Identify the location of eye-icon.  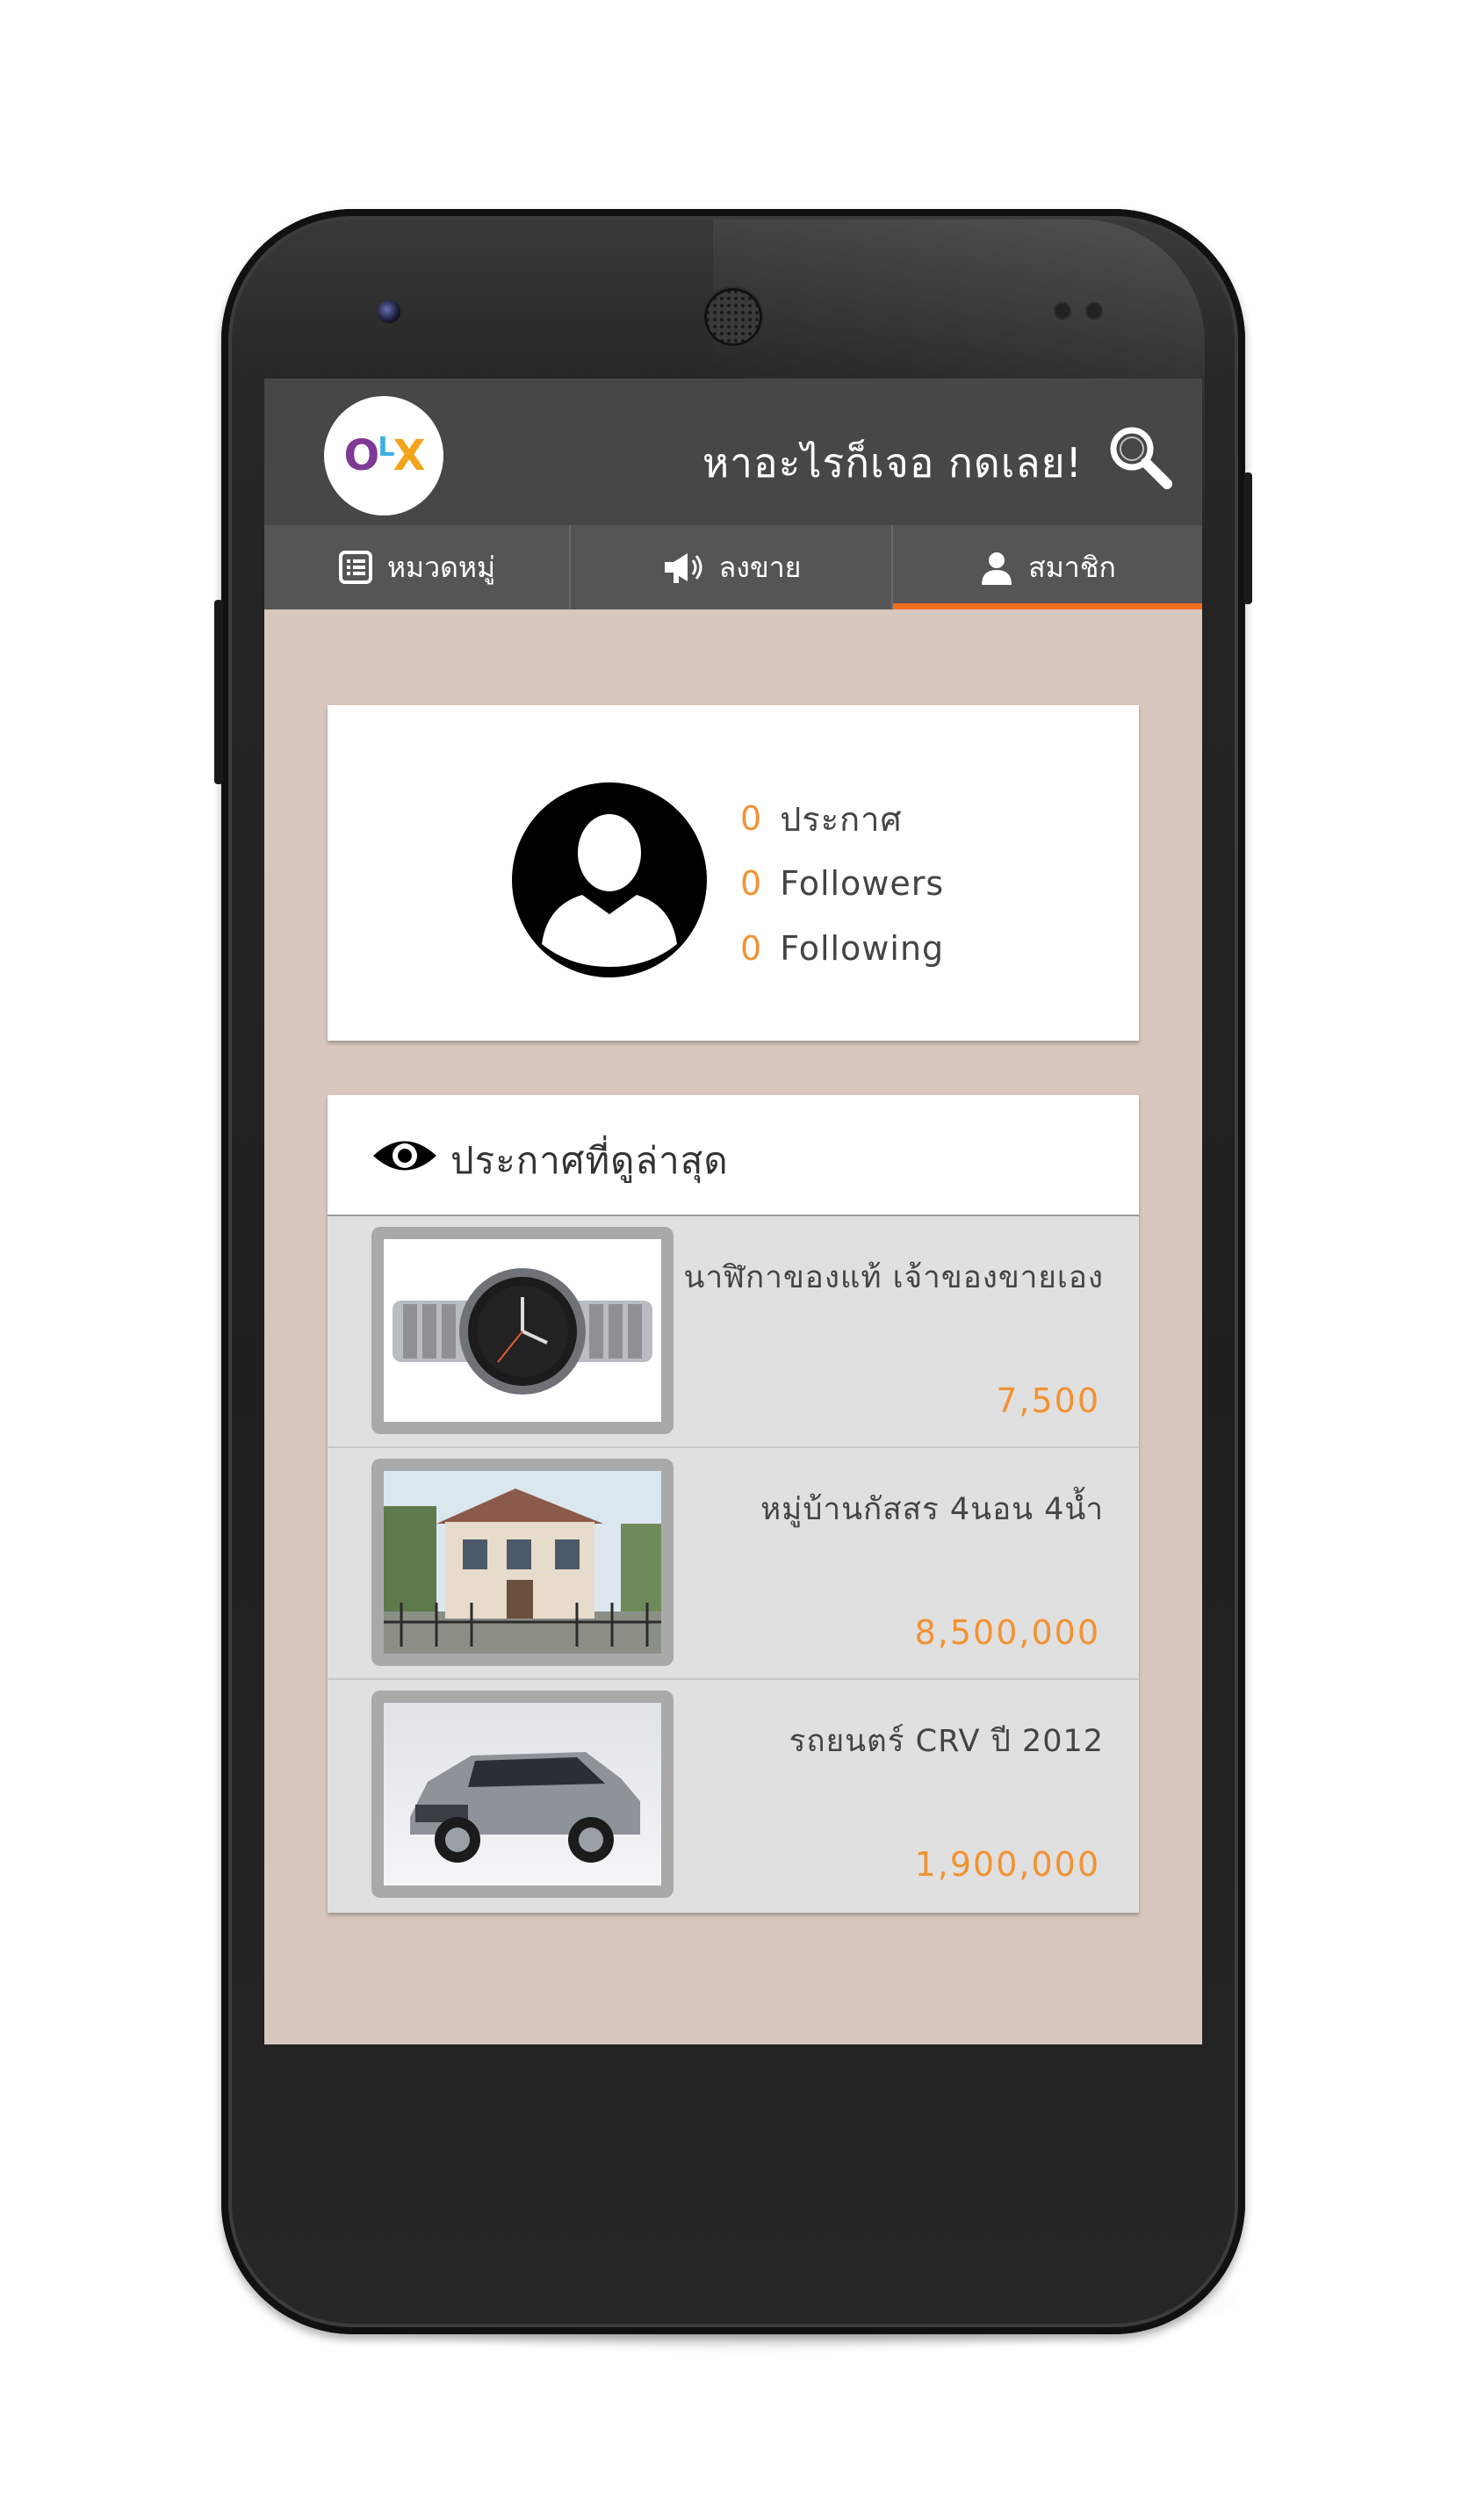
(404, 1156).